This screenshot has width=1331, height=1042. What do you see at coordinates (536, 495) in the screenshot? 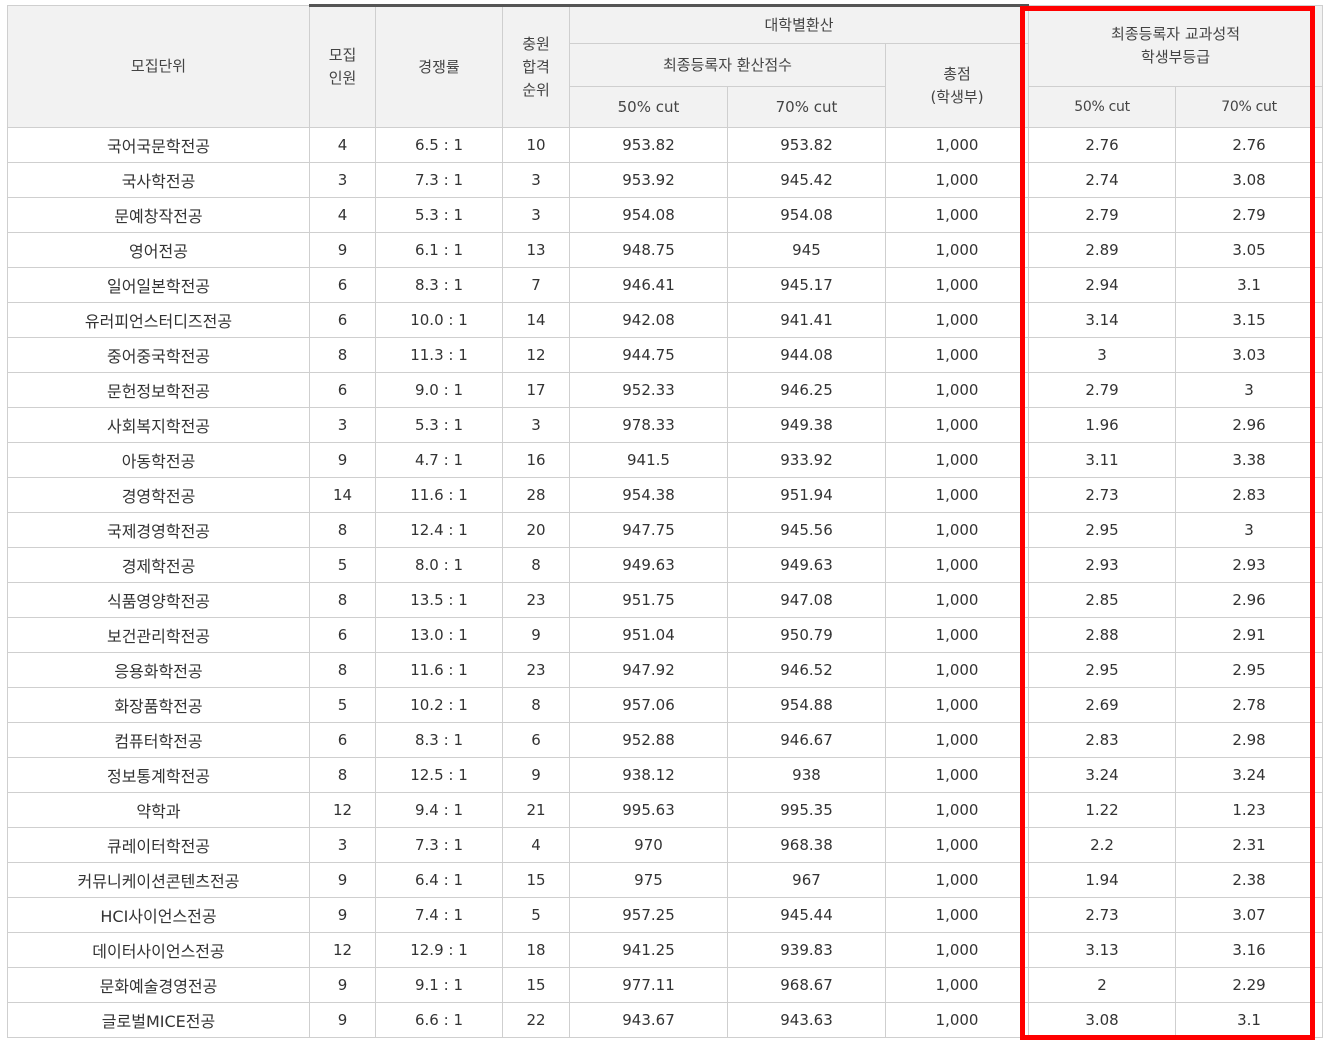
I see `cell-rank: 28` at bounding box center [536, 495].